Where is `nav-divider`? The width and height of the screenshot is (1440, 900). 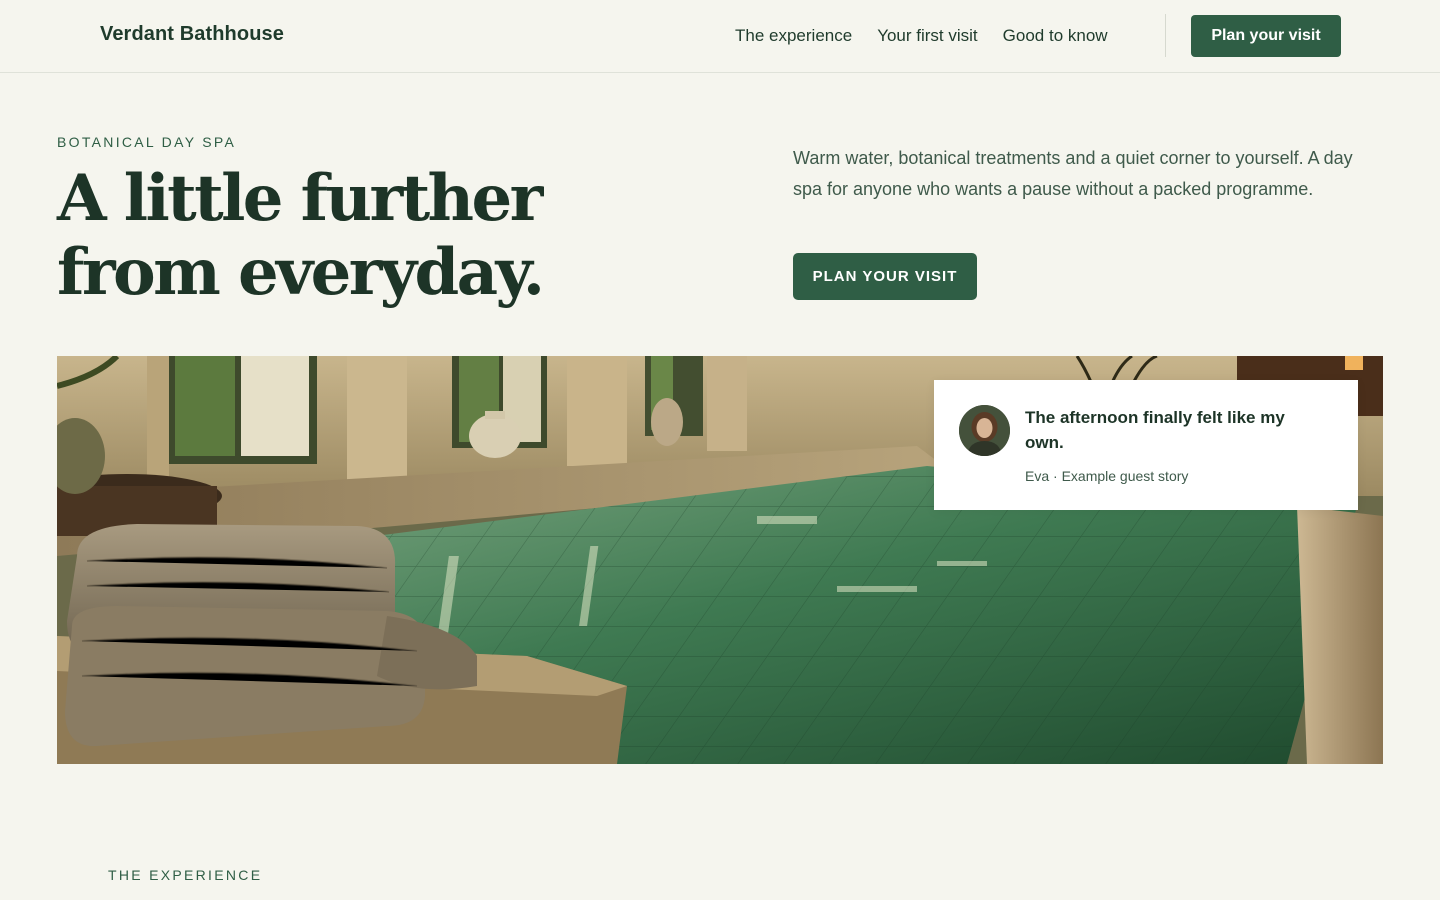
nav-divider is located at coordinates (1165, 35).